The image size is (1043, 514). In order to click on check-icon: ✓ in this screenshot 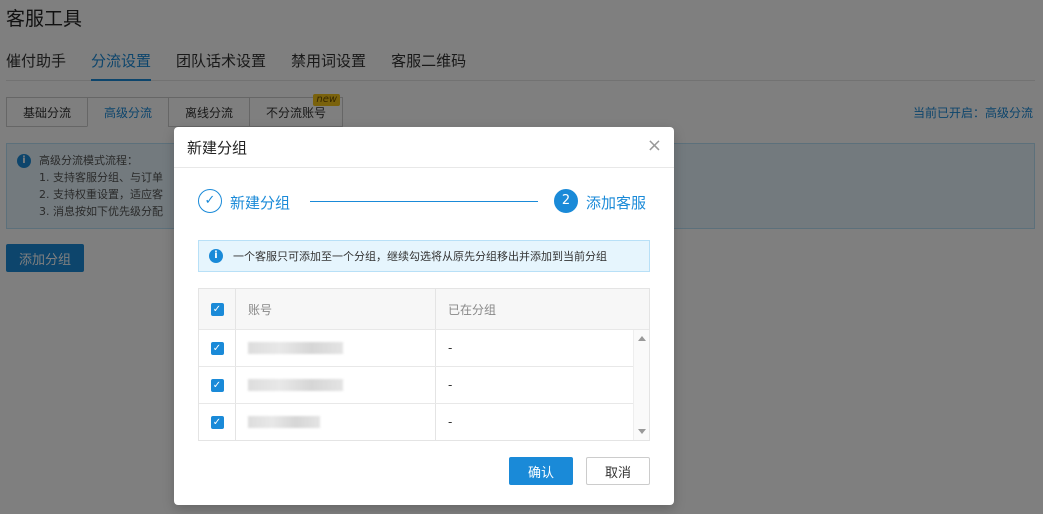, I will do `click(210, 201)`.